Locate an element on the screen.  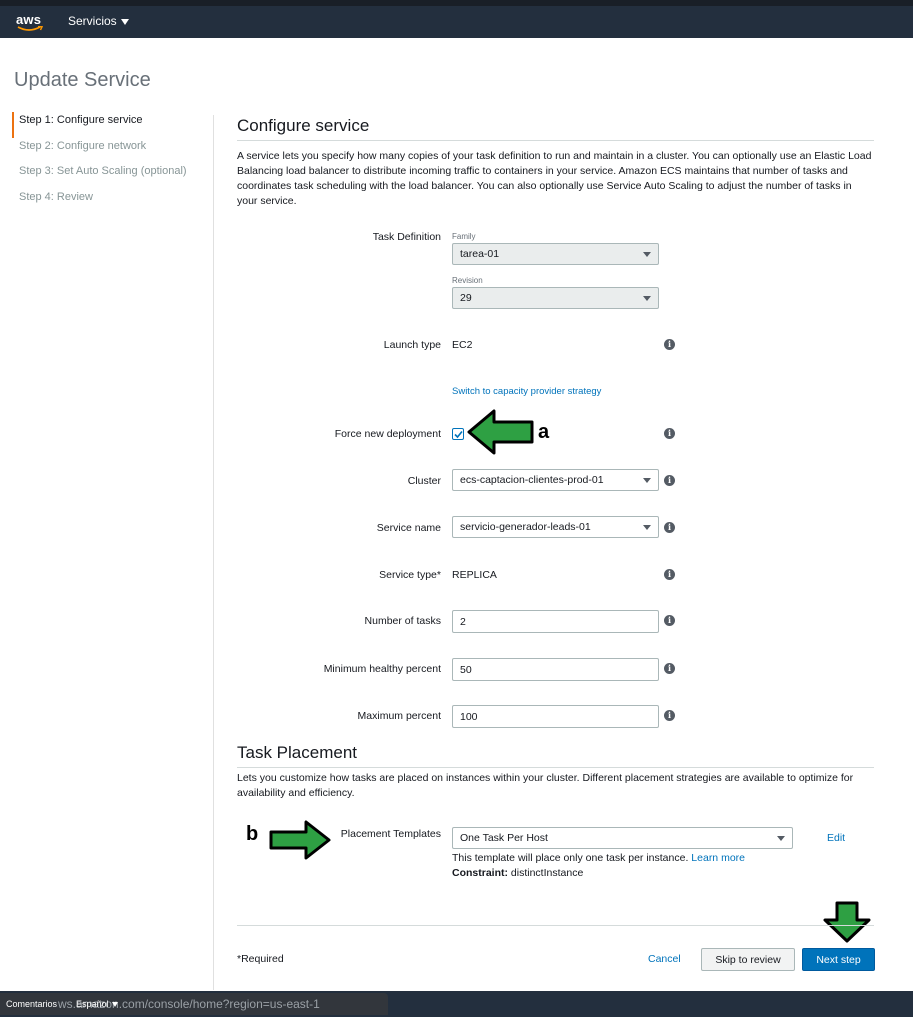
annotation-arrow-left-icon is located at coordinates (500, 432).